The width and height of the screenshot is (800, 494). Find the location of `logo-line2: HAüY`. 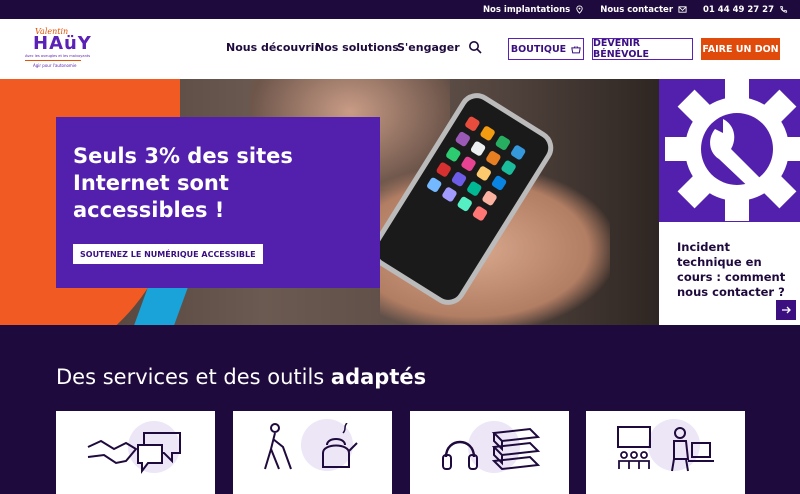

logo-line2: HAüY is located at coordinates (62, 43).